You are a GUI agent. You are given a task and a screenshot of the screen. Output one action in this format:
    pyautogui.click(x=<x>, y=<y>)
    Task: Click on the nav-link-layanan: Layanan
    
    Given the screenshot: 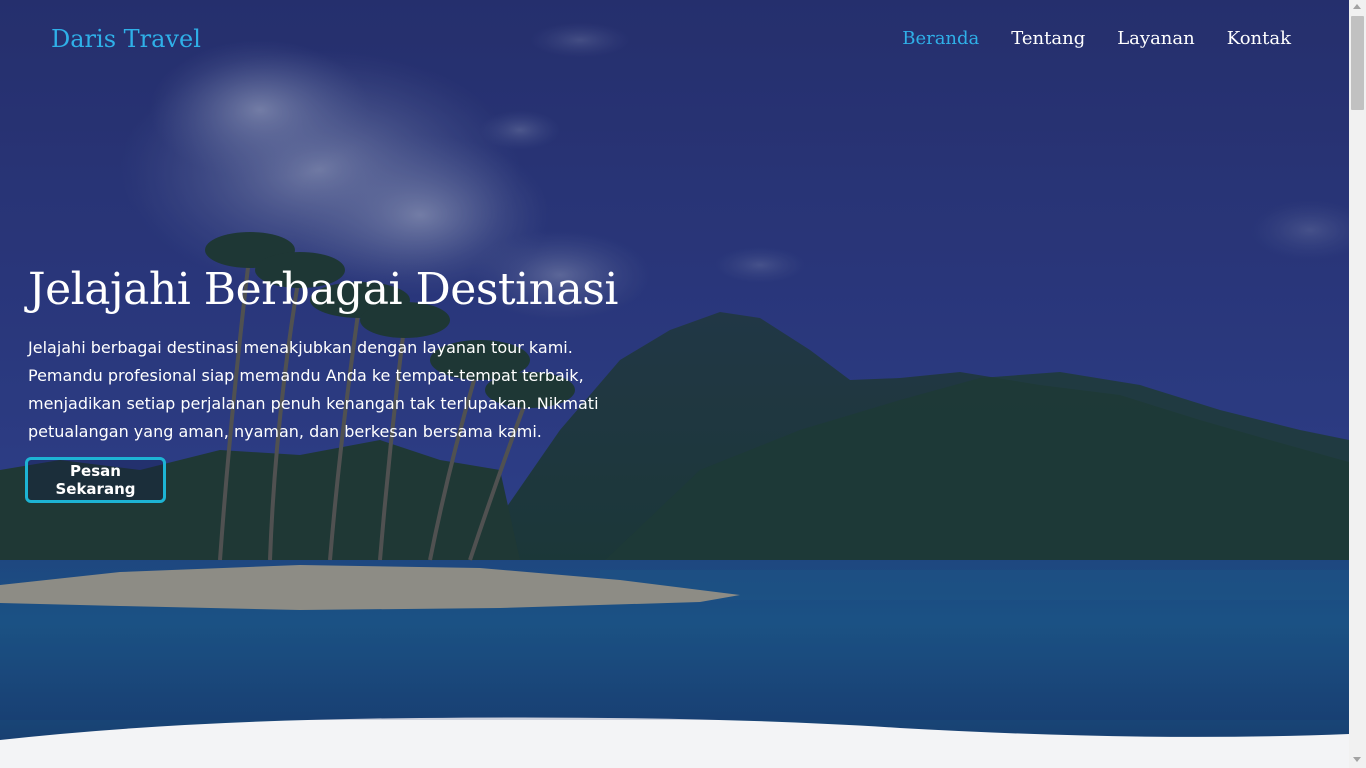 What is the action you would take?
    pyautogui.click(x=1156, y=39)
    